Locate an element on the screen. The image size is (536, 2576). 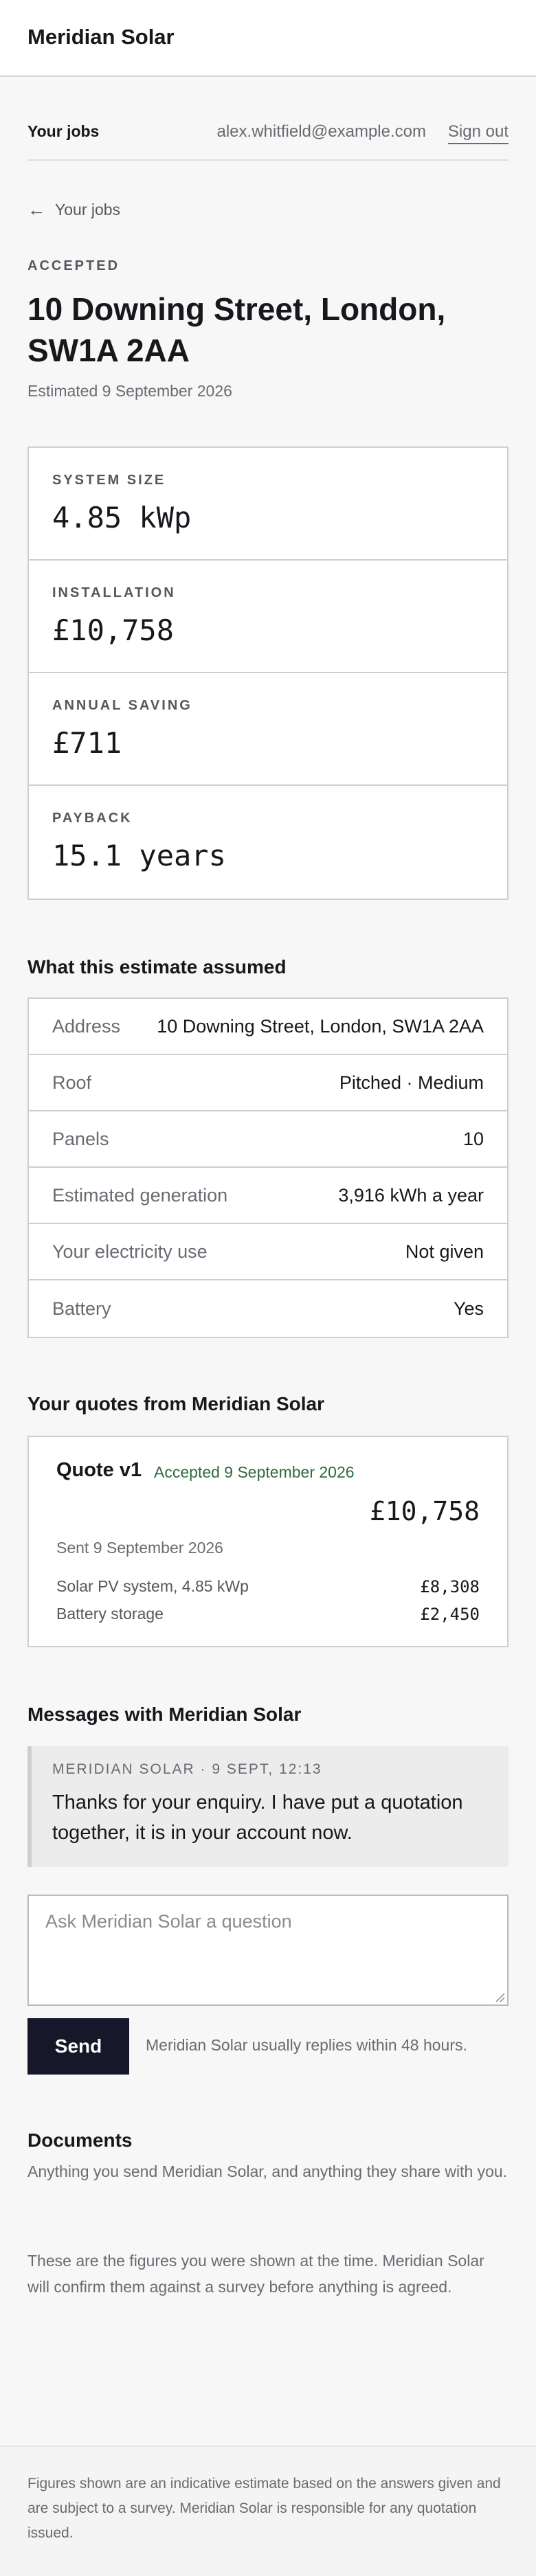
sign-out-link: Sign out is located at coordinates (478, 133).